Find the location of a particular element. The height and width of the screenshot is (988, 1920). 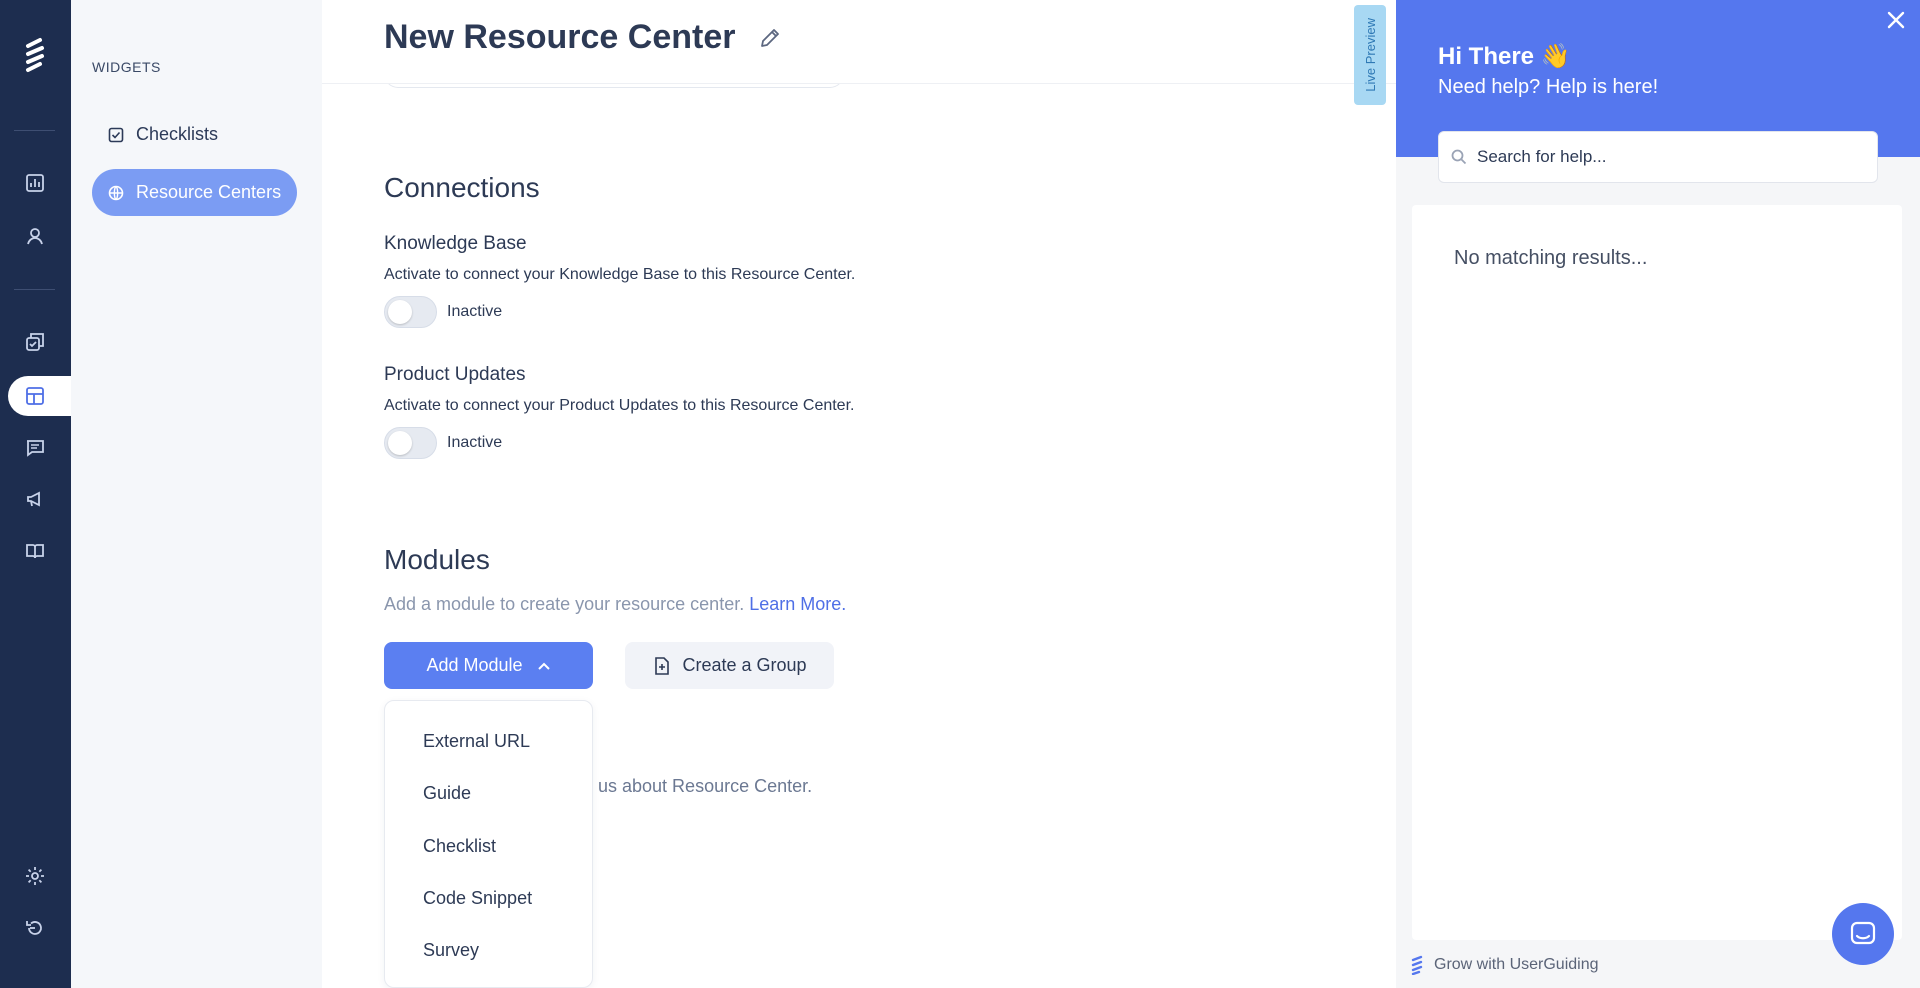

top-bar: New Resource Center is located at coordinates (859, 42).